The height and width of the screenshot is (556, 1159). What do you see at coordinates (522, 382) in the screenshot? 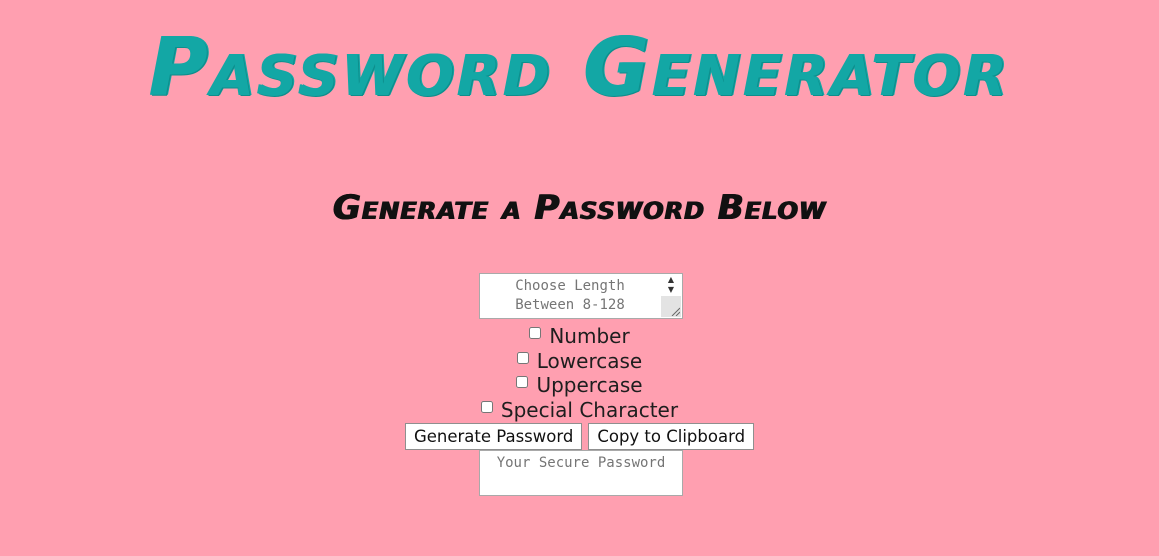
I see `uppercase-checkbox` at bounding box center [522, 382].